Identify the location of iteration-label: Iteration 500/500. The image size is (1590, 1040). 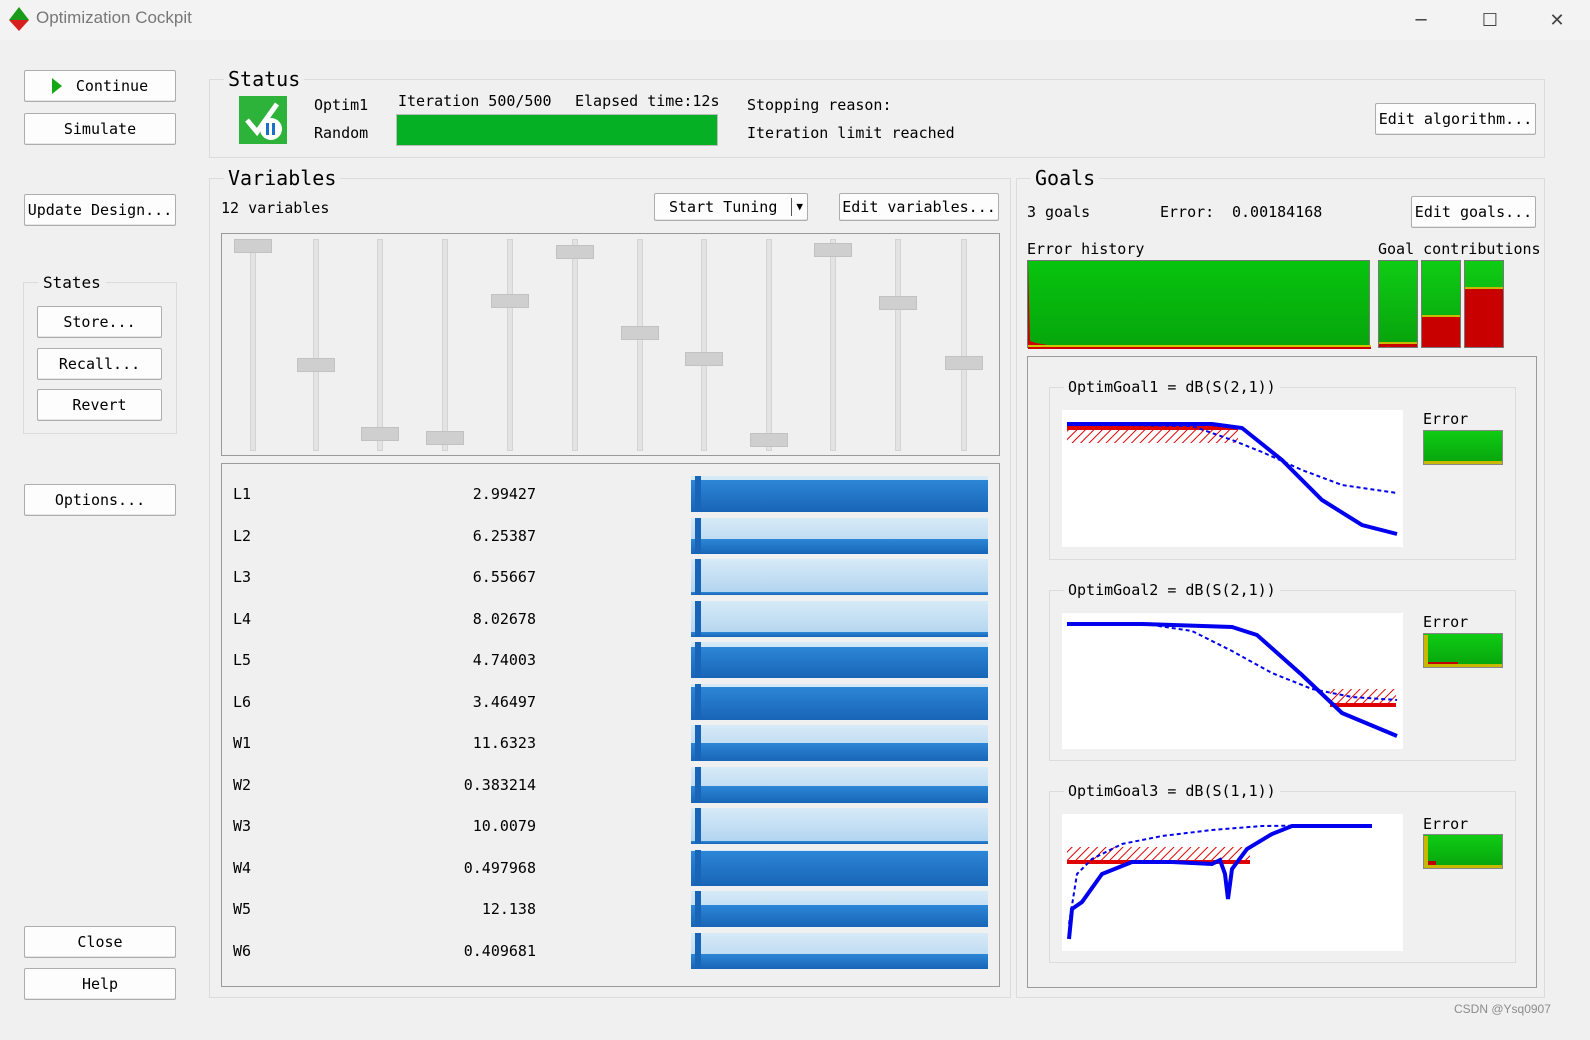
(475, 101).